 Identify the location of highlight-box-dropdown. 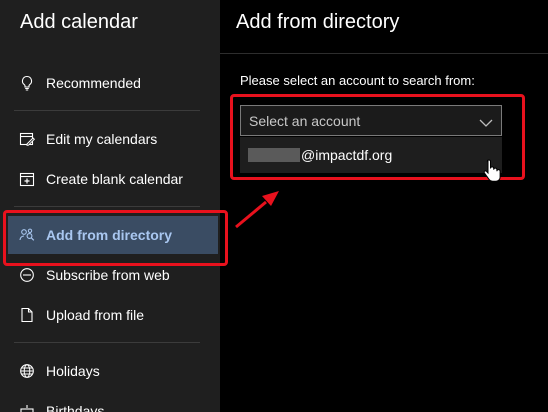
(377, 137).